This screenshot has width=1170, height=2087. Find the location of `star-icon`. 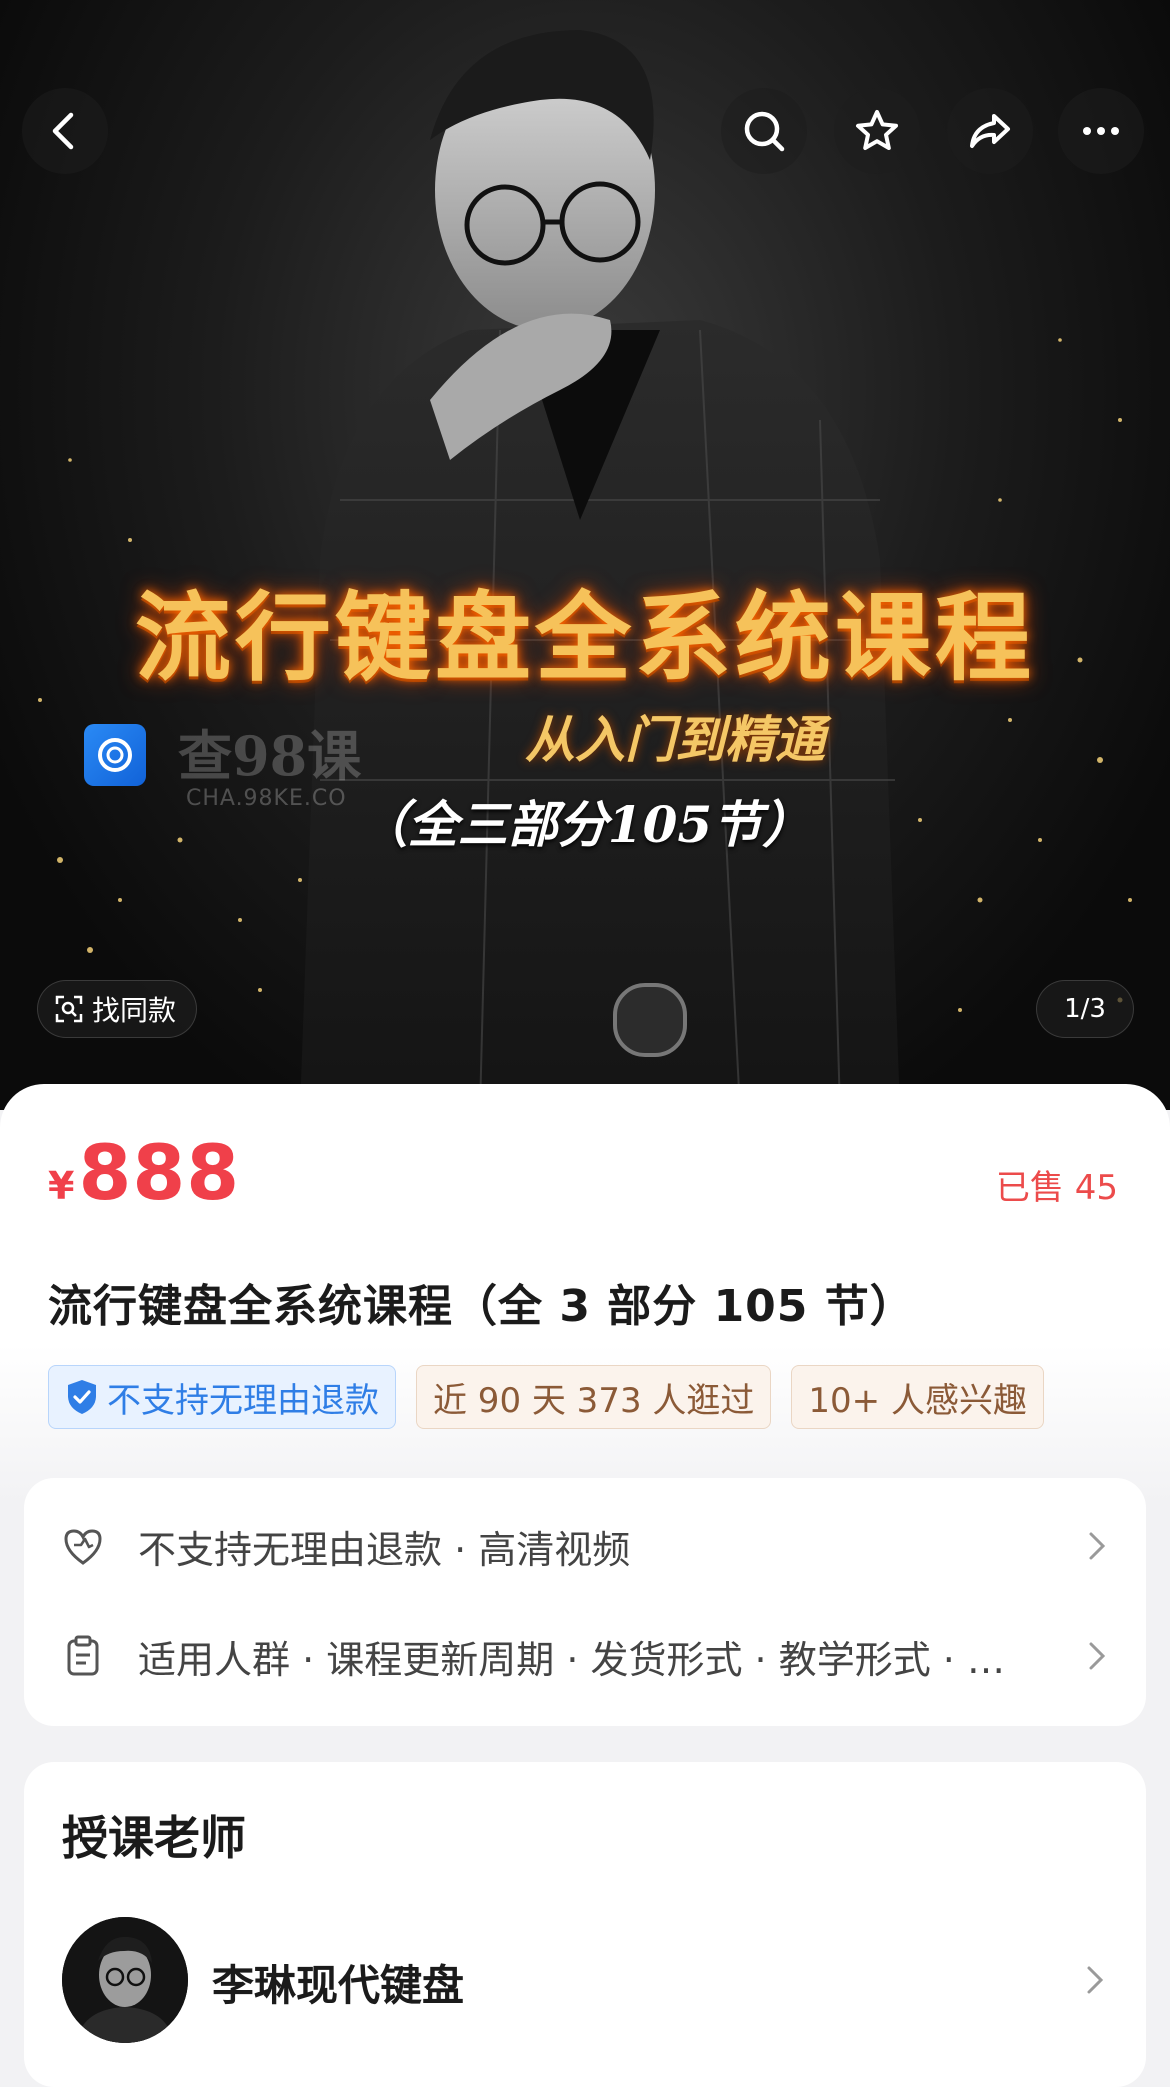

star-icon is located at coordinates (877, 130).